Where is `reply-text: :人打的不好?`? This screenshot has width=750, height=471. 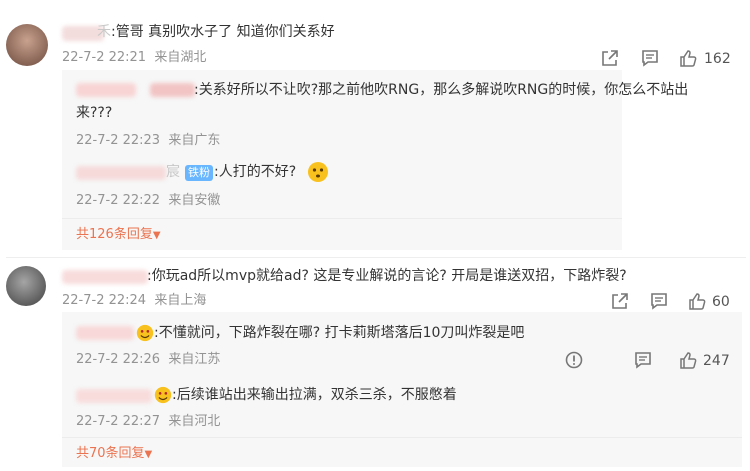 reply-text: :人打的不好? is located at coordinates (255, 172).